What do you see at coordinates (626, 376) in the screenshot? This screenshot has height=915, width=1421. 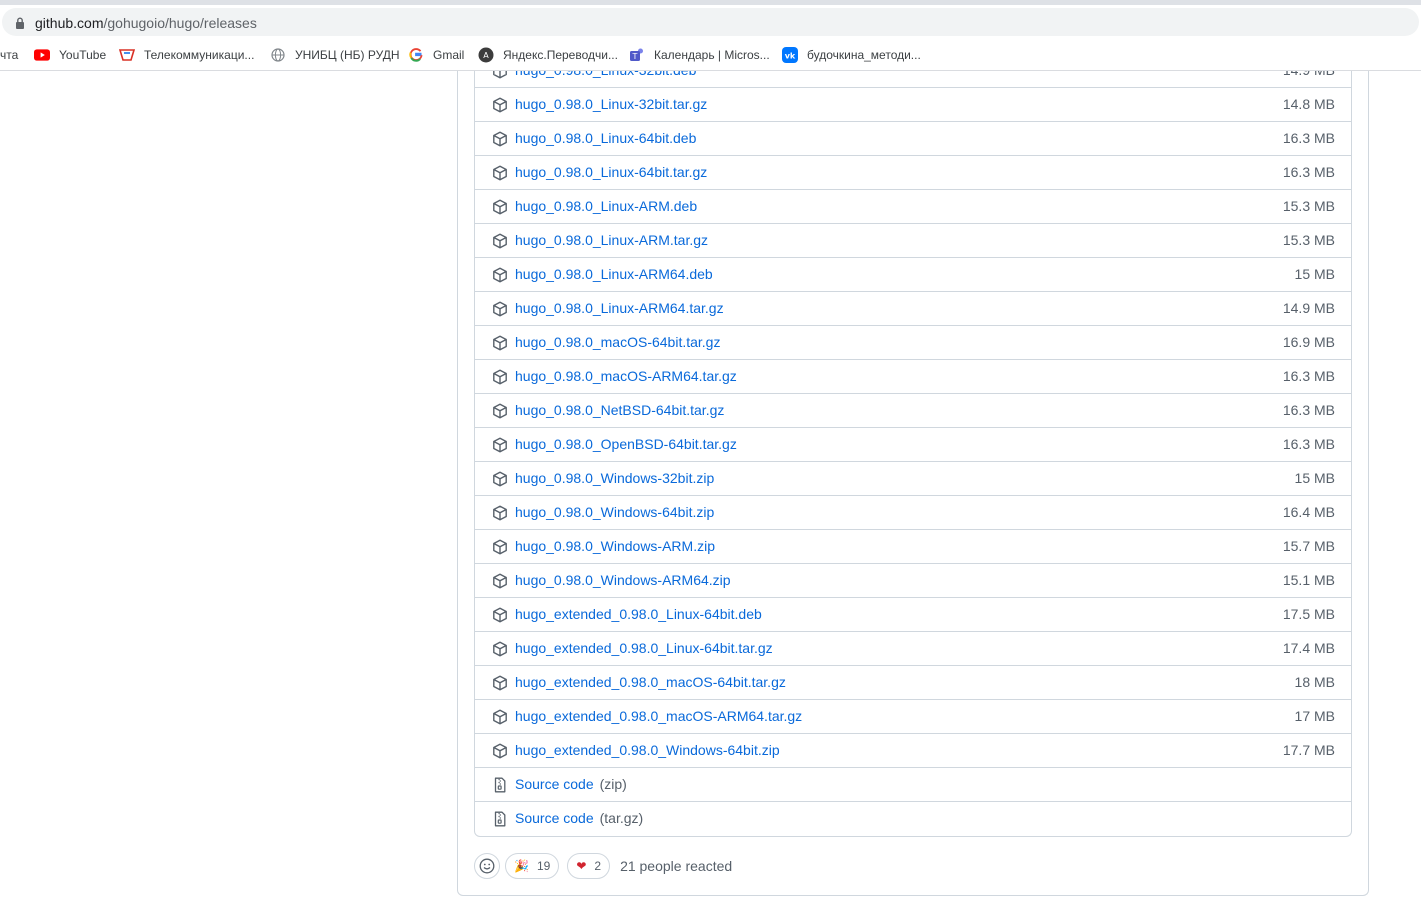 I see `asset-download-link: hugo_0.98.0_macOS-ARM64.tar.gz` at bounding box center [626, 376].